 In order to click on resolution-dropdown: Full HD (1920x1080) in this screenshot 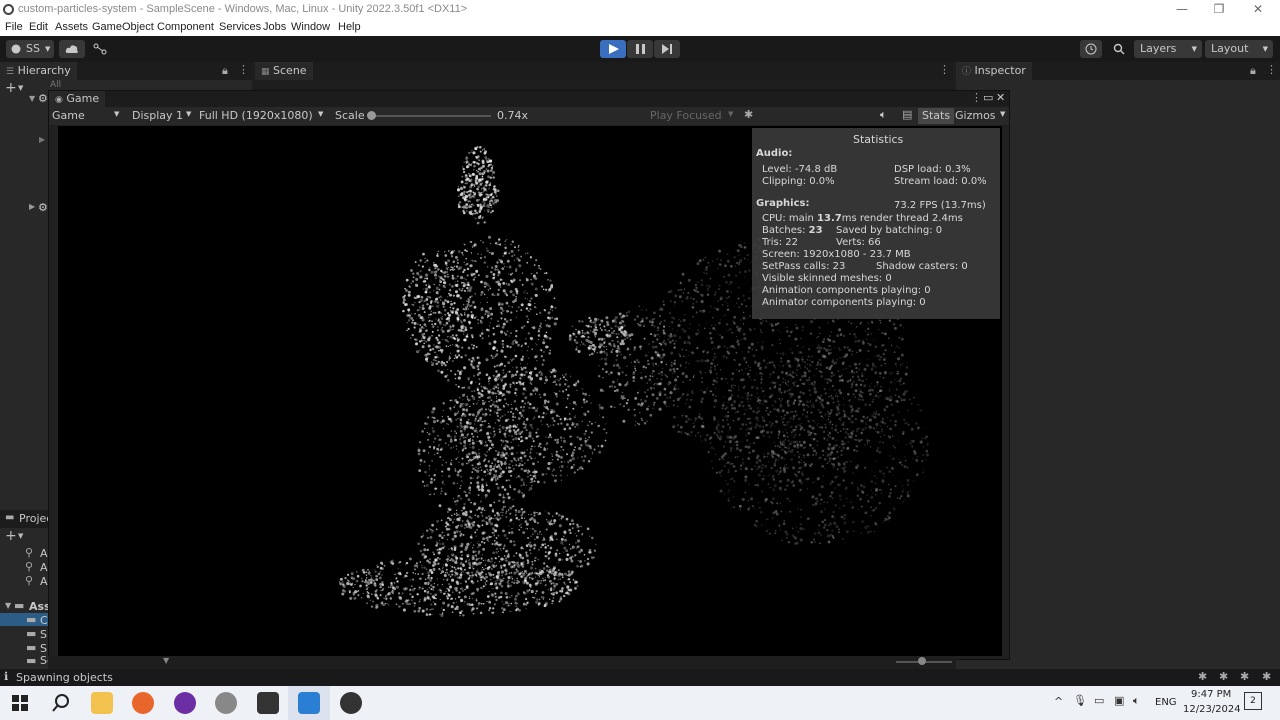, I will do `click(256, 115)`.